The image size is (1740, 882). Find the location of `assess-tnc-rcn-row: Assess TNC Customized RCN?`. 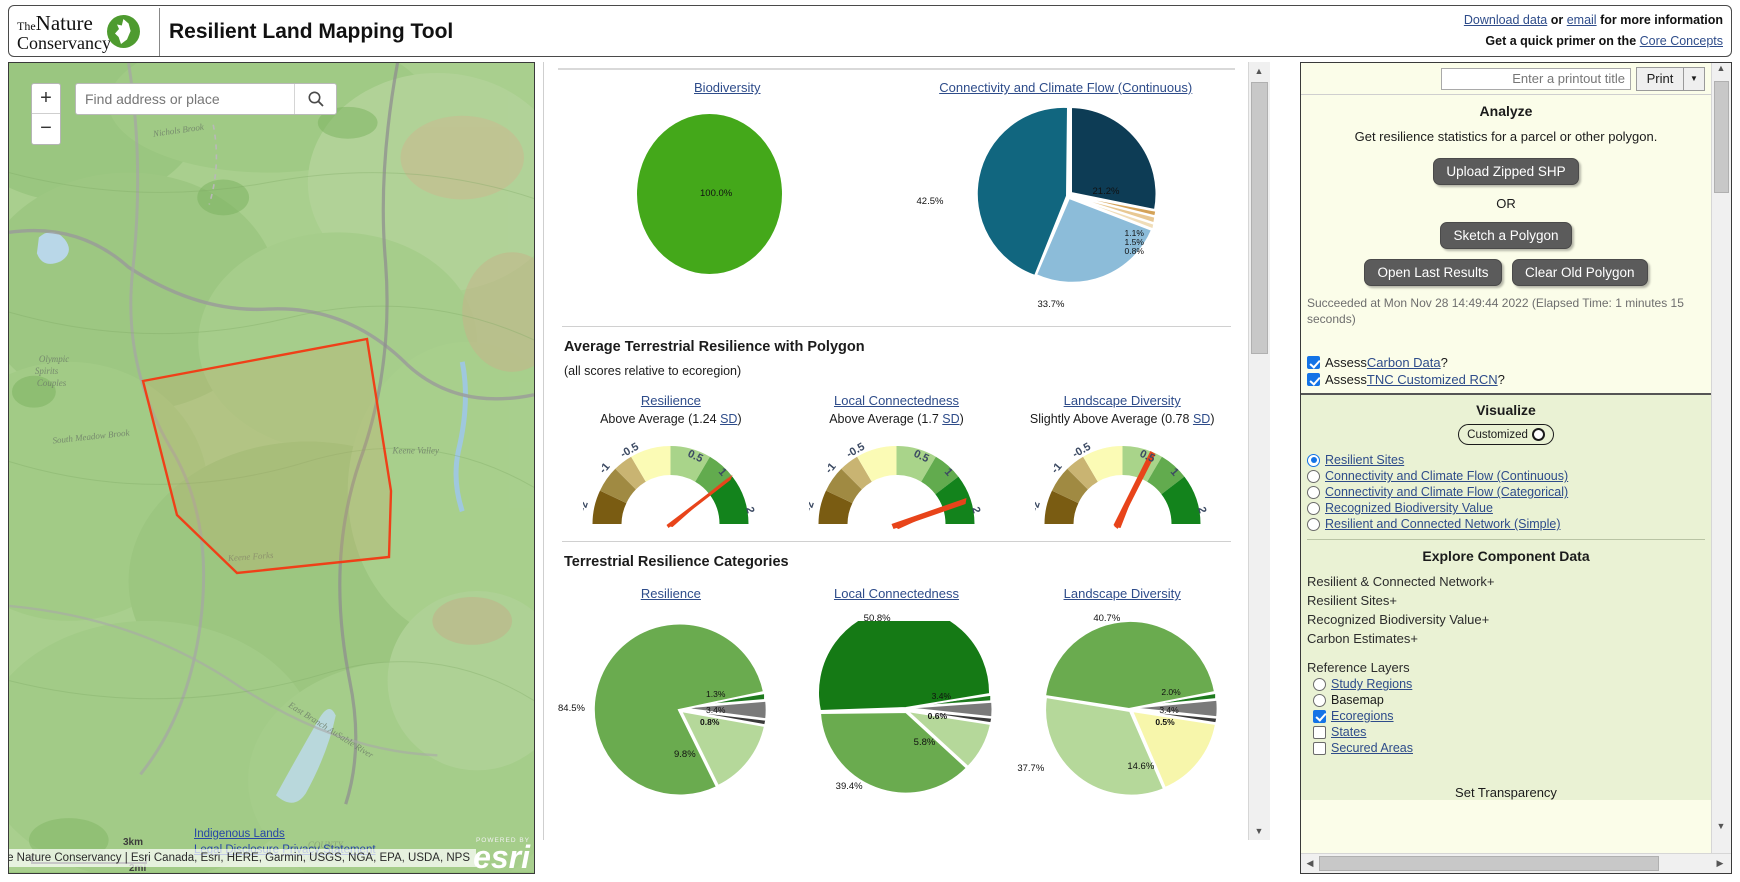

assess-tnc-rcn-row: Assess TNC Customized RCN? is located at coordinates (1506, 379).